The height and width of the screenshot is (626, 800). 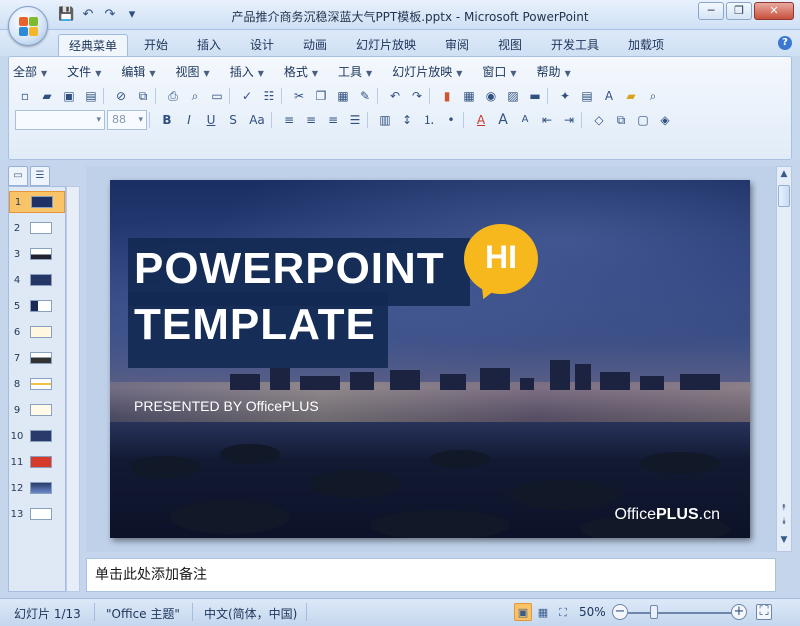 I want to click on scroll-down-icon: ▼, so click(x=784, y=540).